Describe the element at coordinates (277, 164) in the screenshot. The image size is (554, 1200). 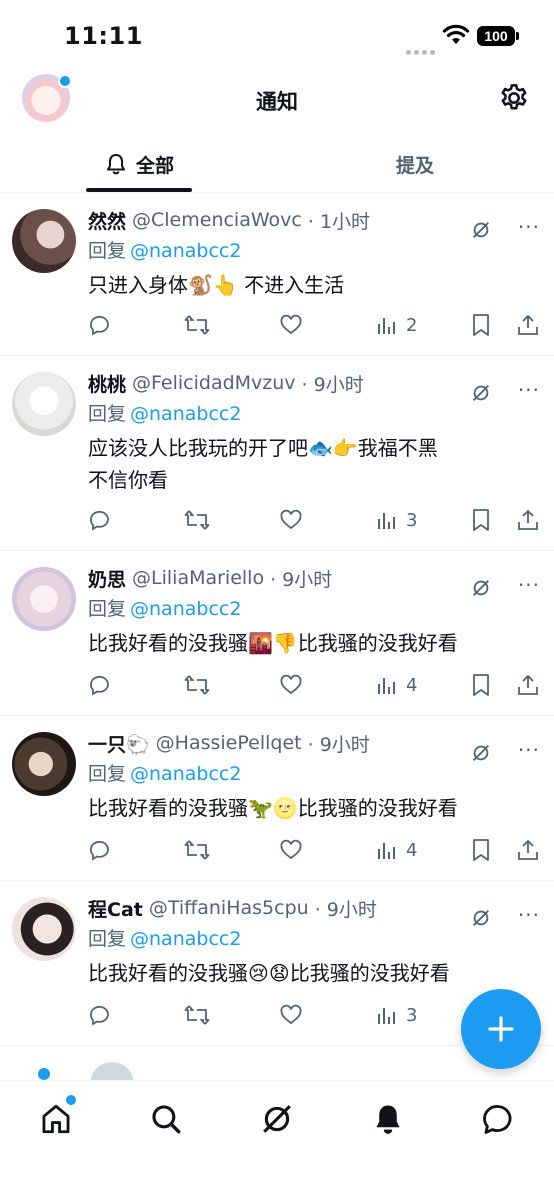
I see `notification-tabs: 全部 提及` at that location.